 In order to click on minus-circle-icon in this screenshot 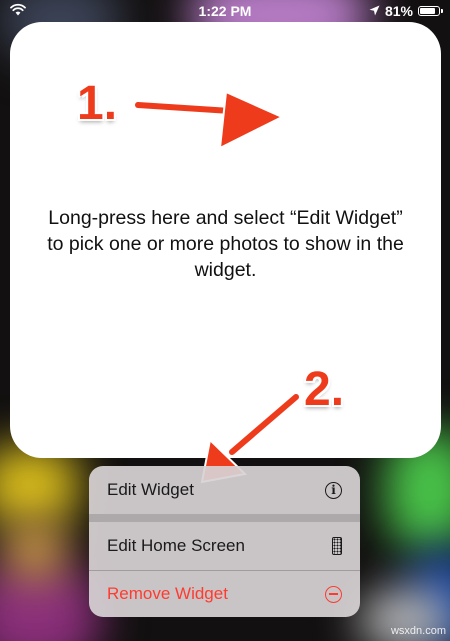, I will do `click(333, 594)`.